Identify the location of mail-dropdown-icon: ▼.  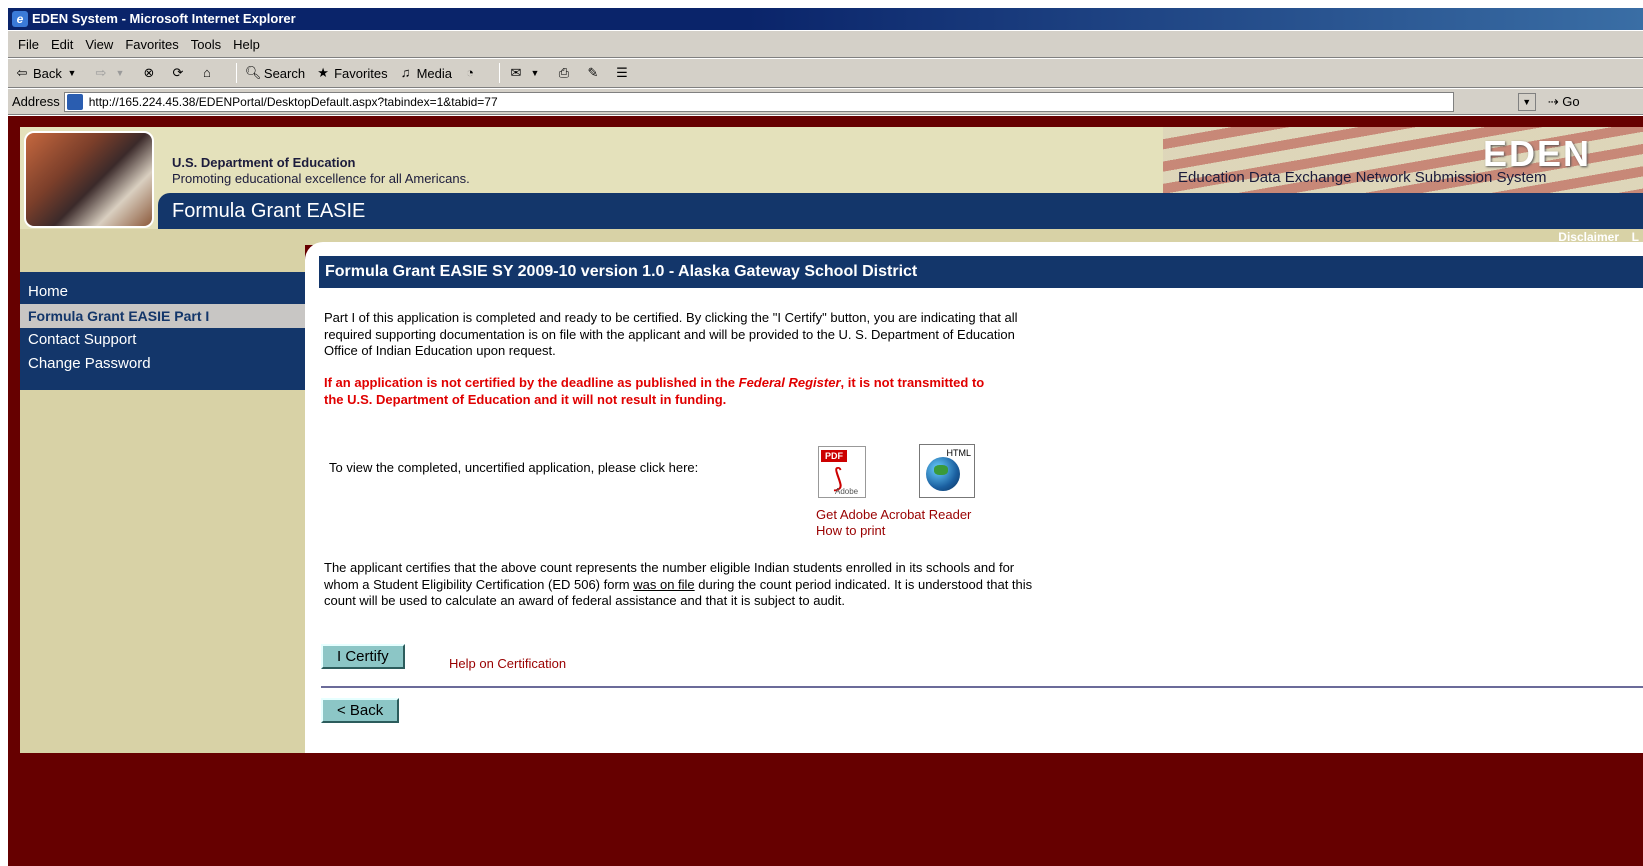
(535, 73).